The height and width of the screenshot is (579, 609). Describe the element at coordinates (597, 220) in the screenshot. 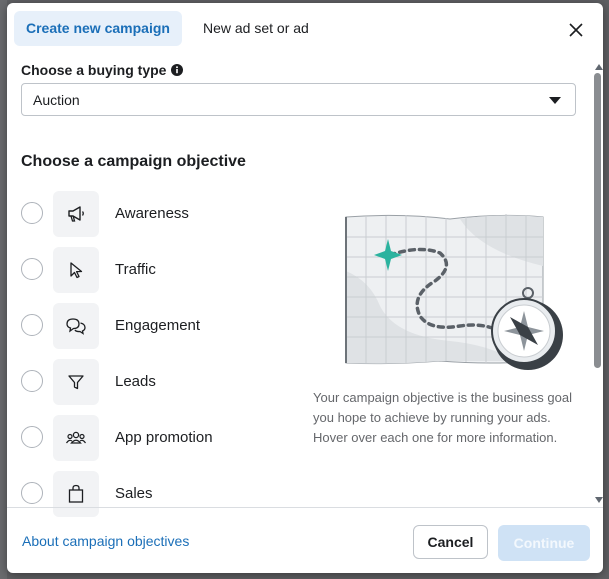

I see `scrollbar-thumb` at that location.